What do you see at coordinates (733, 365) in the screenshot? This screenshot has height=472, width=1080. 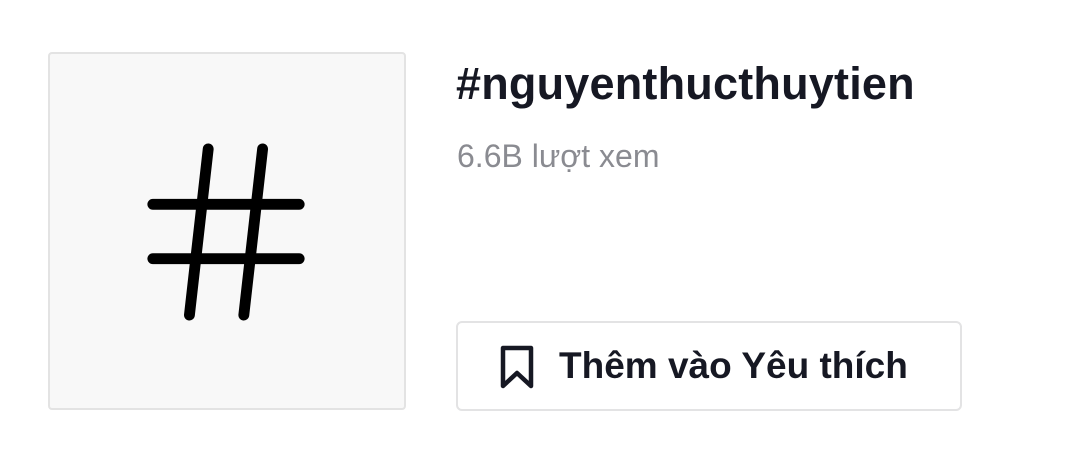 I see `add-to-favorites-label: Thêm vào Yêu thích` at bounding box center [733, 365].